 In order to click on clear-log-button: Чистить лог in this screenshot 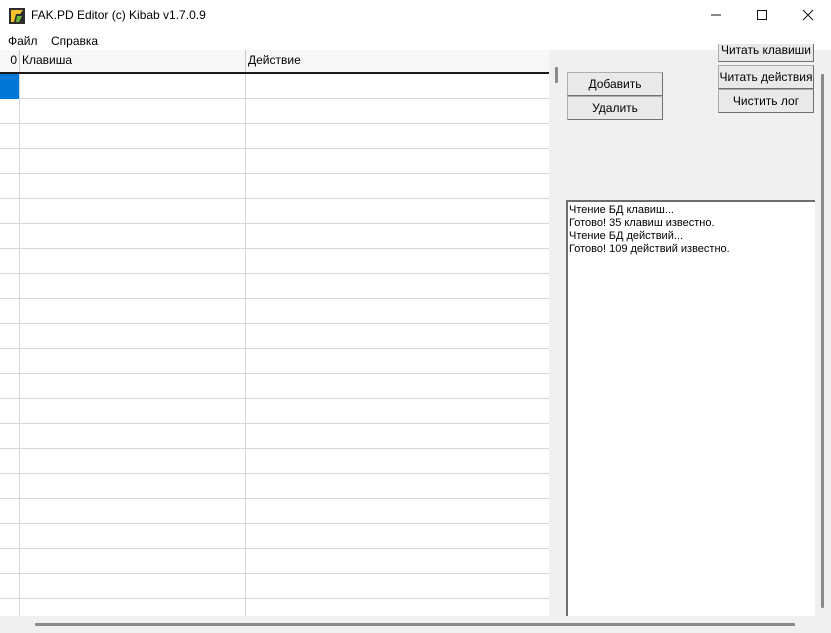, I will do `click(766, 101)`.